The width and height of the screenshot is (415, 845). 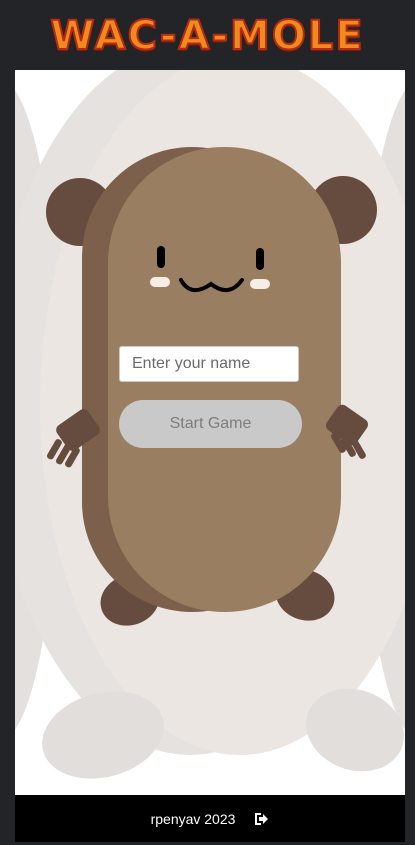 What do you see at coordinates (209, 364) in the screenshot?
I see `name-input` at bounding box center [209, 364].